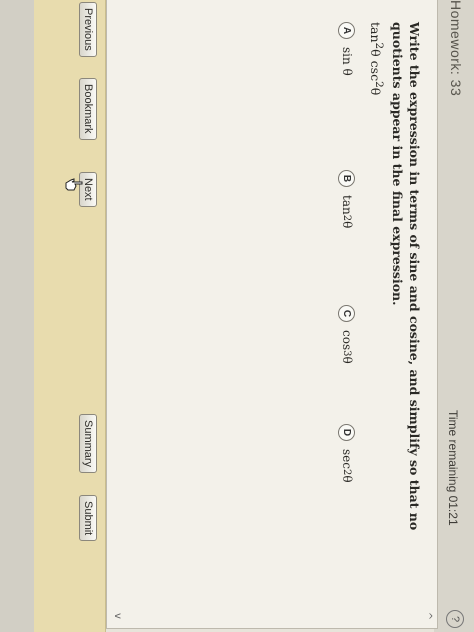 The width and height of the screenshot is (474, 632). What do you see at coordinates (347, 479) in the screenshot?
I see `choice-text-d-tail: θ` at bounding box center [347, 479].